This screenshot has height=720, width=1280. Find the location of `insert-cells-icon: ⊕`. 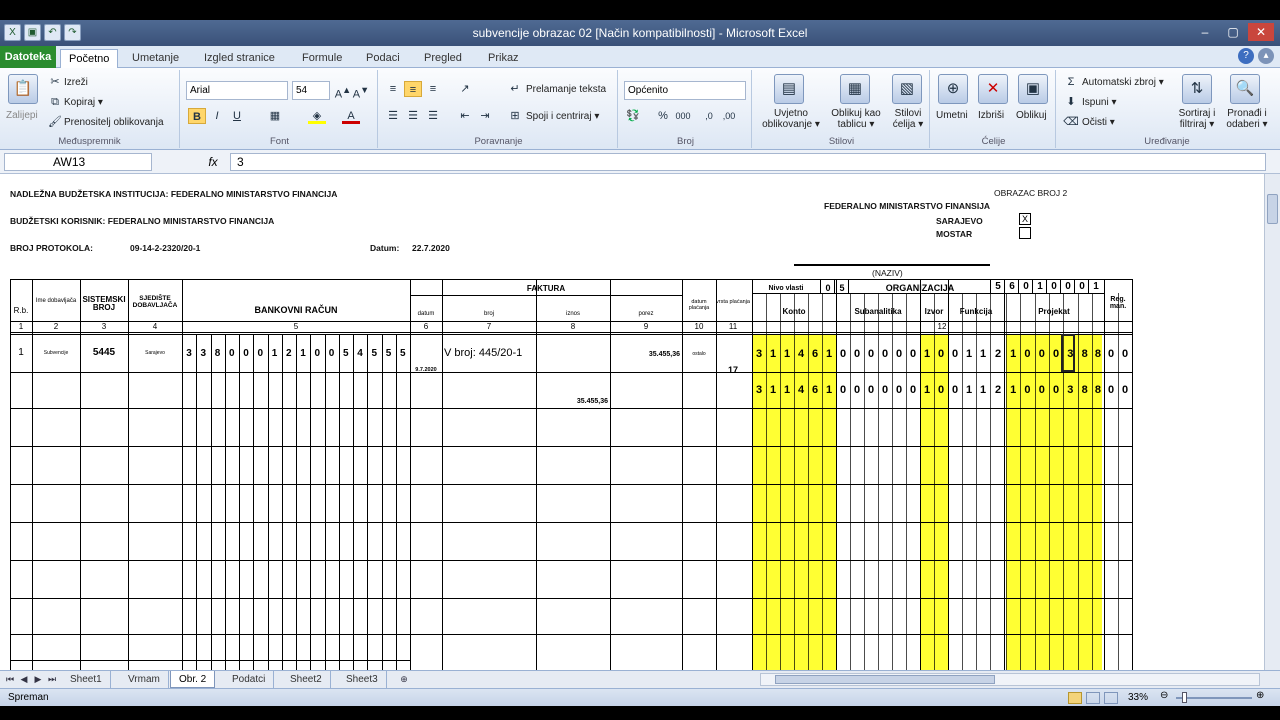

insert-cells-icon: ⊕ is located at coordinates (953, 89).